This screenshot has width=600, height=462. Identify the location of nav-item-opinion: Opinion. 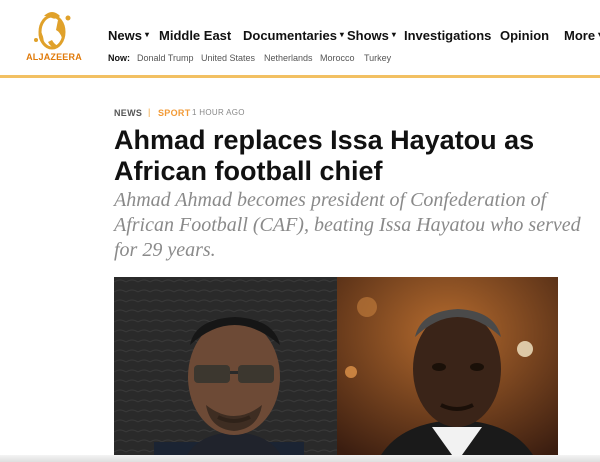
(524, 35).